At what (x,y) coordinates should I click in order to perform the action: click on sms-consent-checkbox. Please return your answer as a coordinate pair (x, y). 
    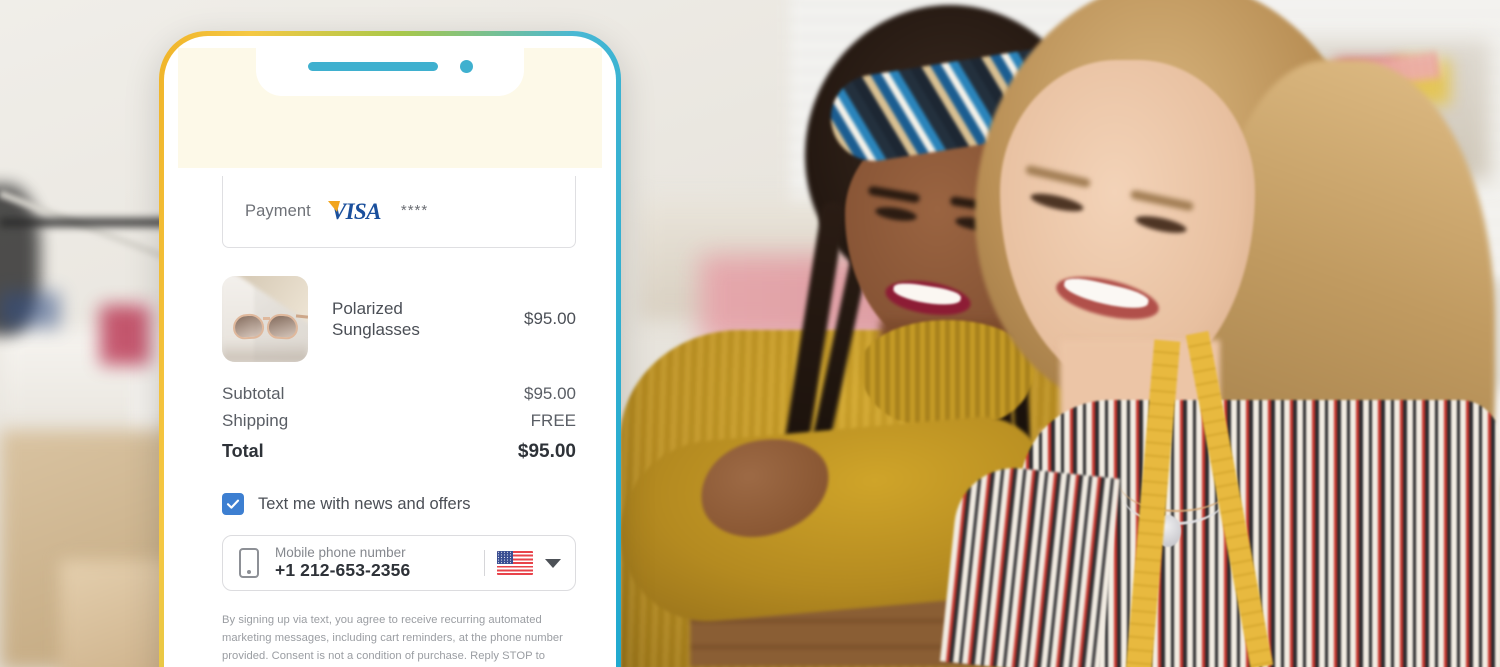
    Looking at the image, I should click on (233, 504).